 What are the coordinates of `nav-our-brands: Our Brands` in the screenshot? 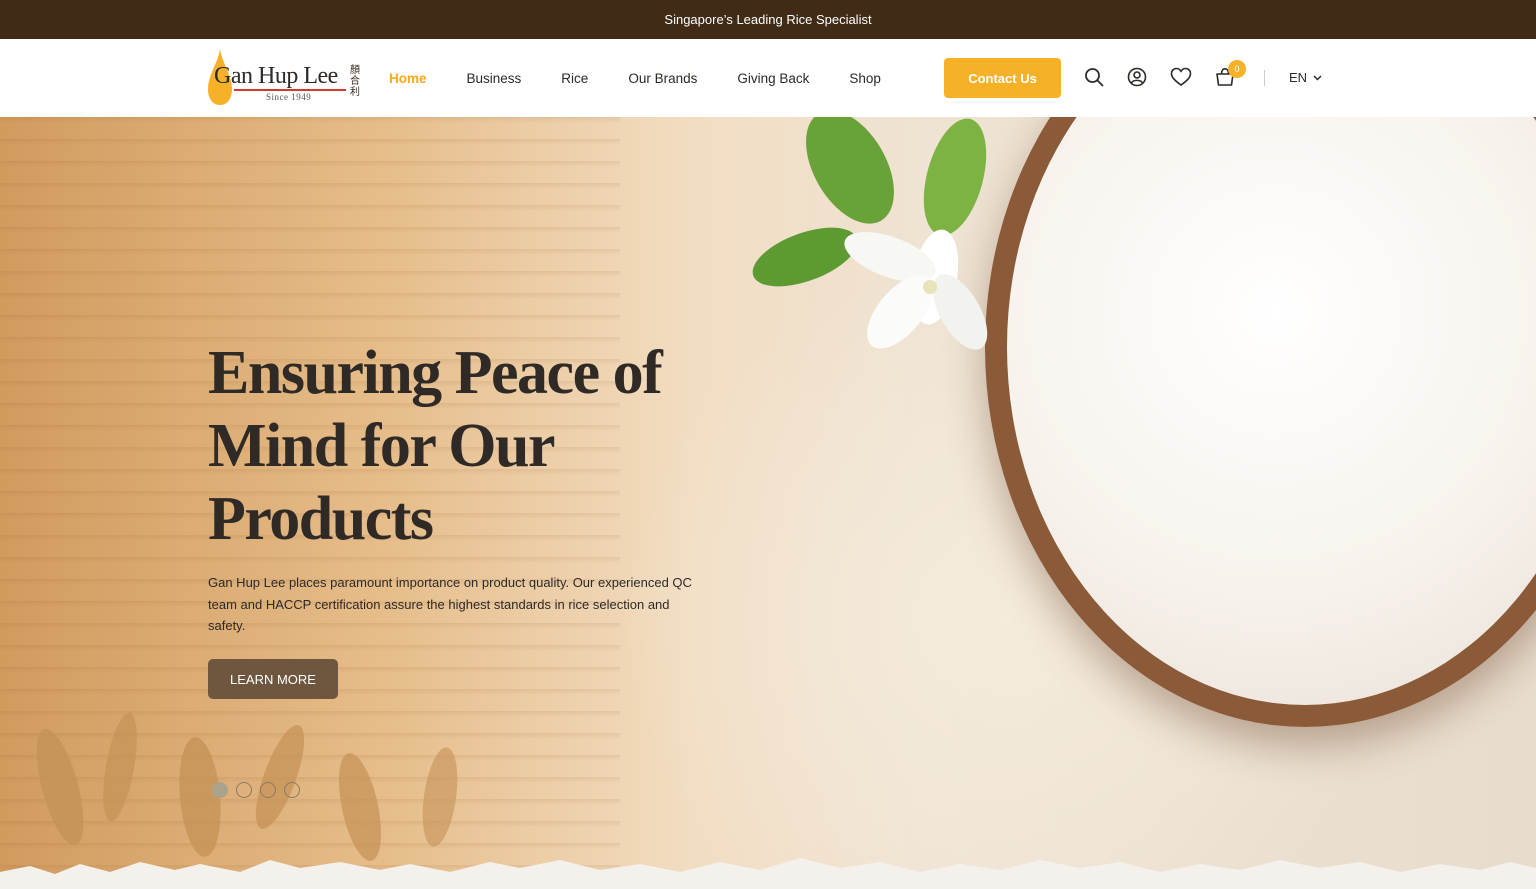 It's located at (662, 78).